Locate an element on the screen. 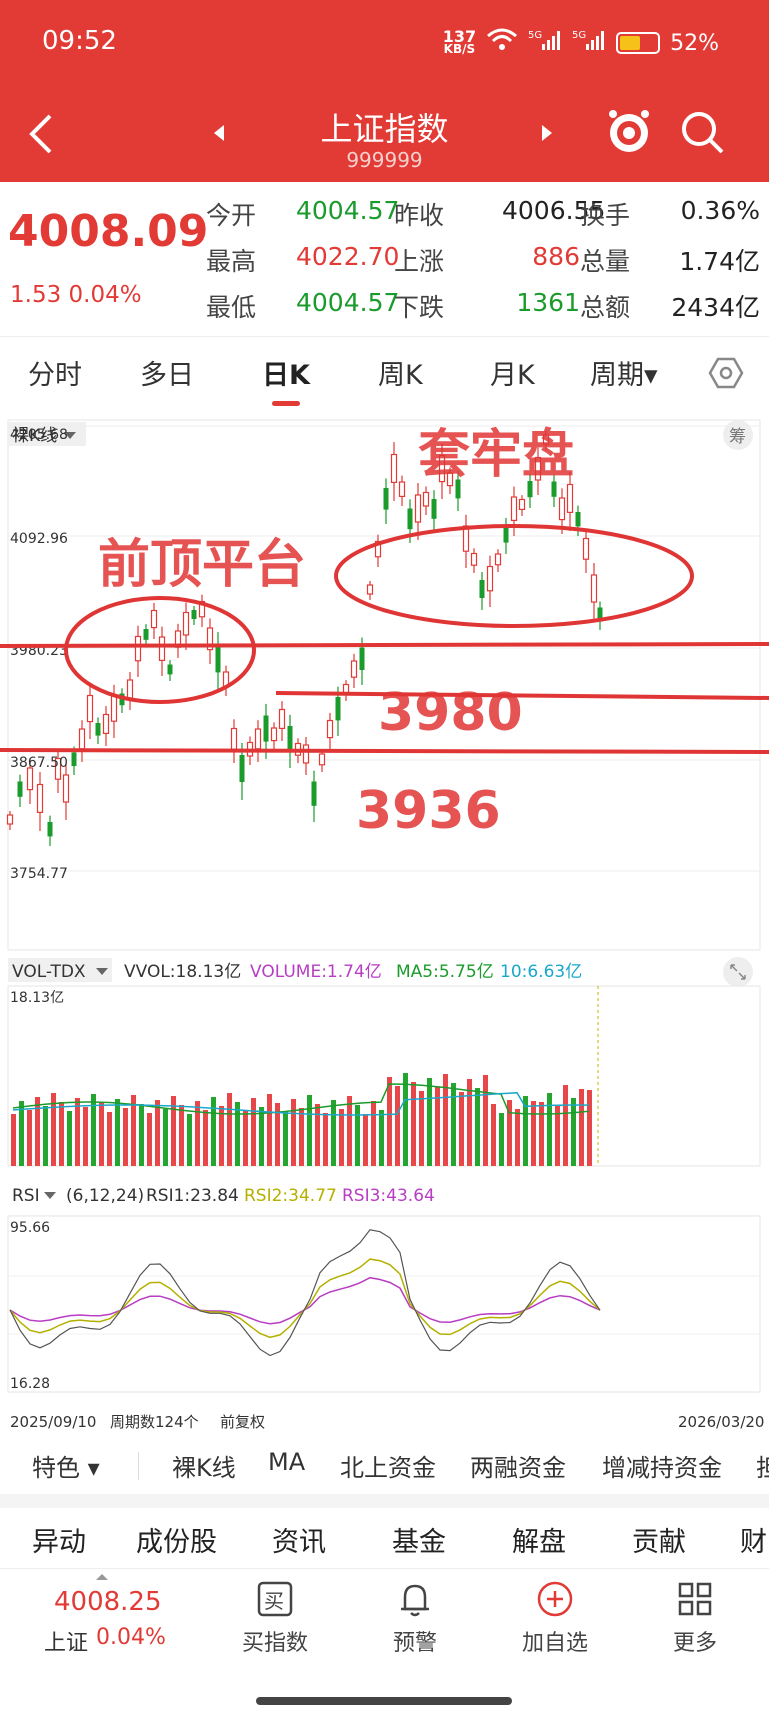 The image size is (769, 1718). expand-button is located at coordinates (738, 972).